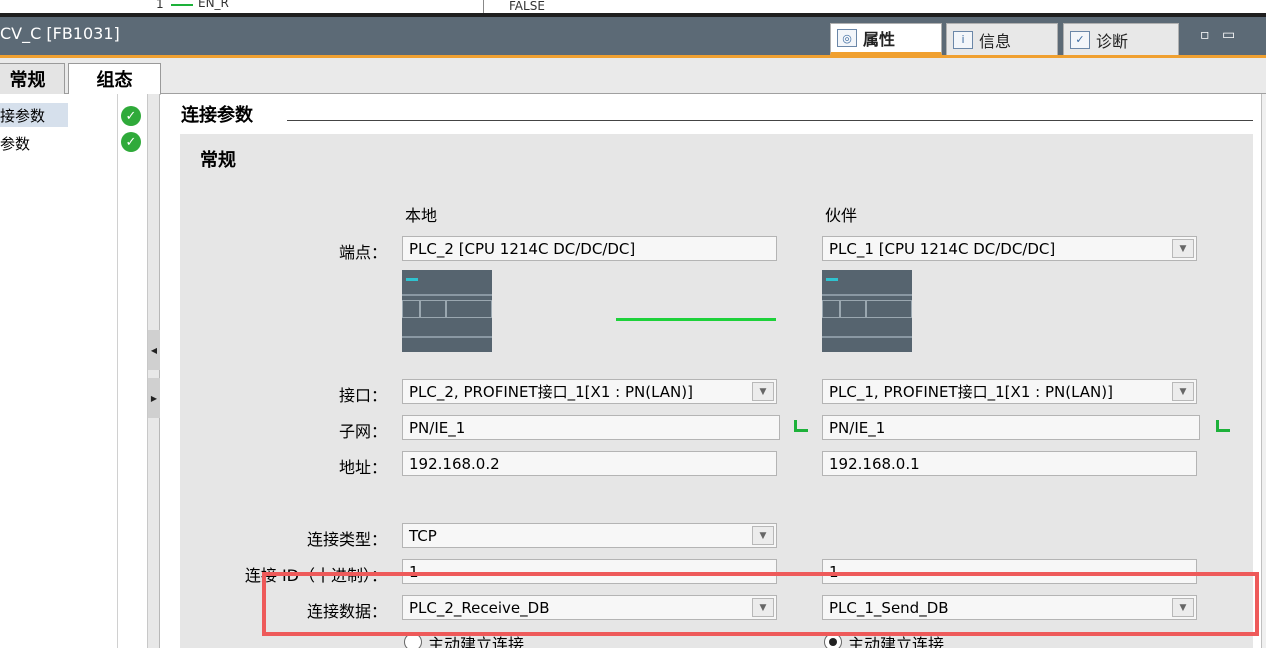  I want to click on editor-strip: 1 EN_R FALSE, so click(633, 7).